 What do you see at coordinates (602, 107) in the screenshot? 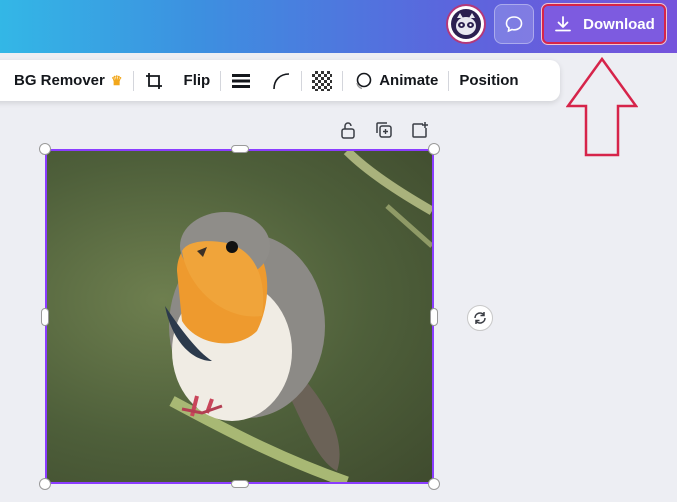
I see `annotation-arrow` at bounding box center [602, 107].